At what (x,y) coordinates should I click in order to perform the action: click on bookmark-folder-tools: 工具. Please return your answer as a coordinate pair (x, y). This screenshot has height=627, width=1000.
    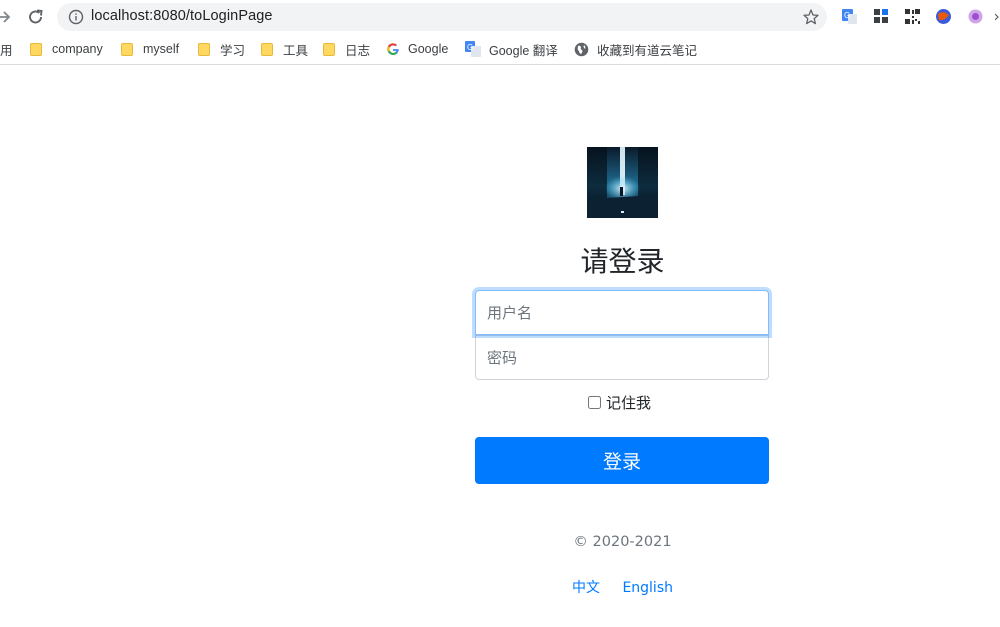
    Looking at the image, I should click on (284, 49).